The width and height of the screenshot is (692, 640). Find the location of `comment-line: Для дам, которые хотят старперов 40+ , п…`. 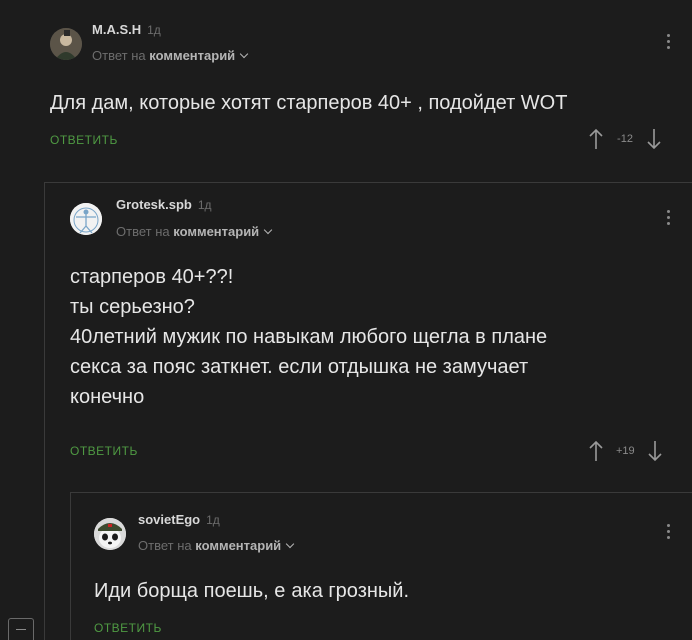

comment-line: Для дам, которые хотят старперов 40+ , п… is located at coordinates (309, 103).